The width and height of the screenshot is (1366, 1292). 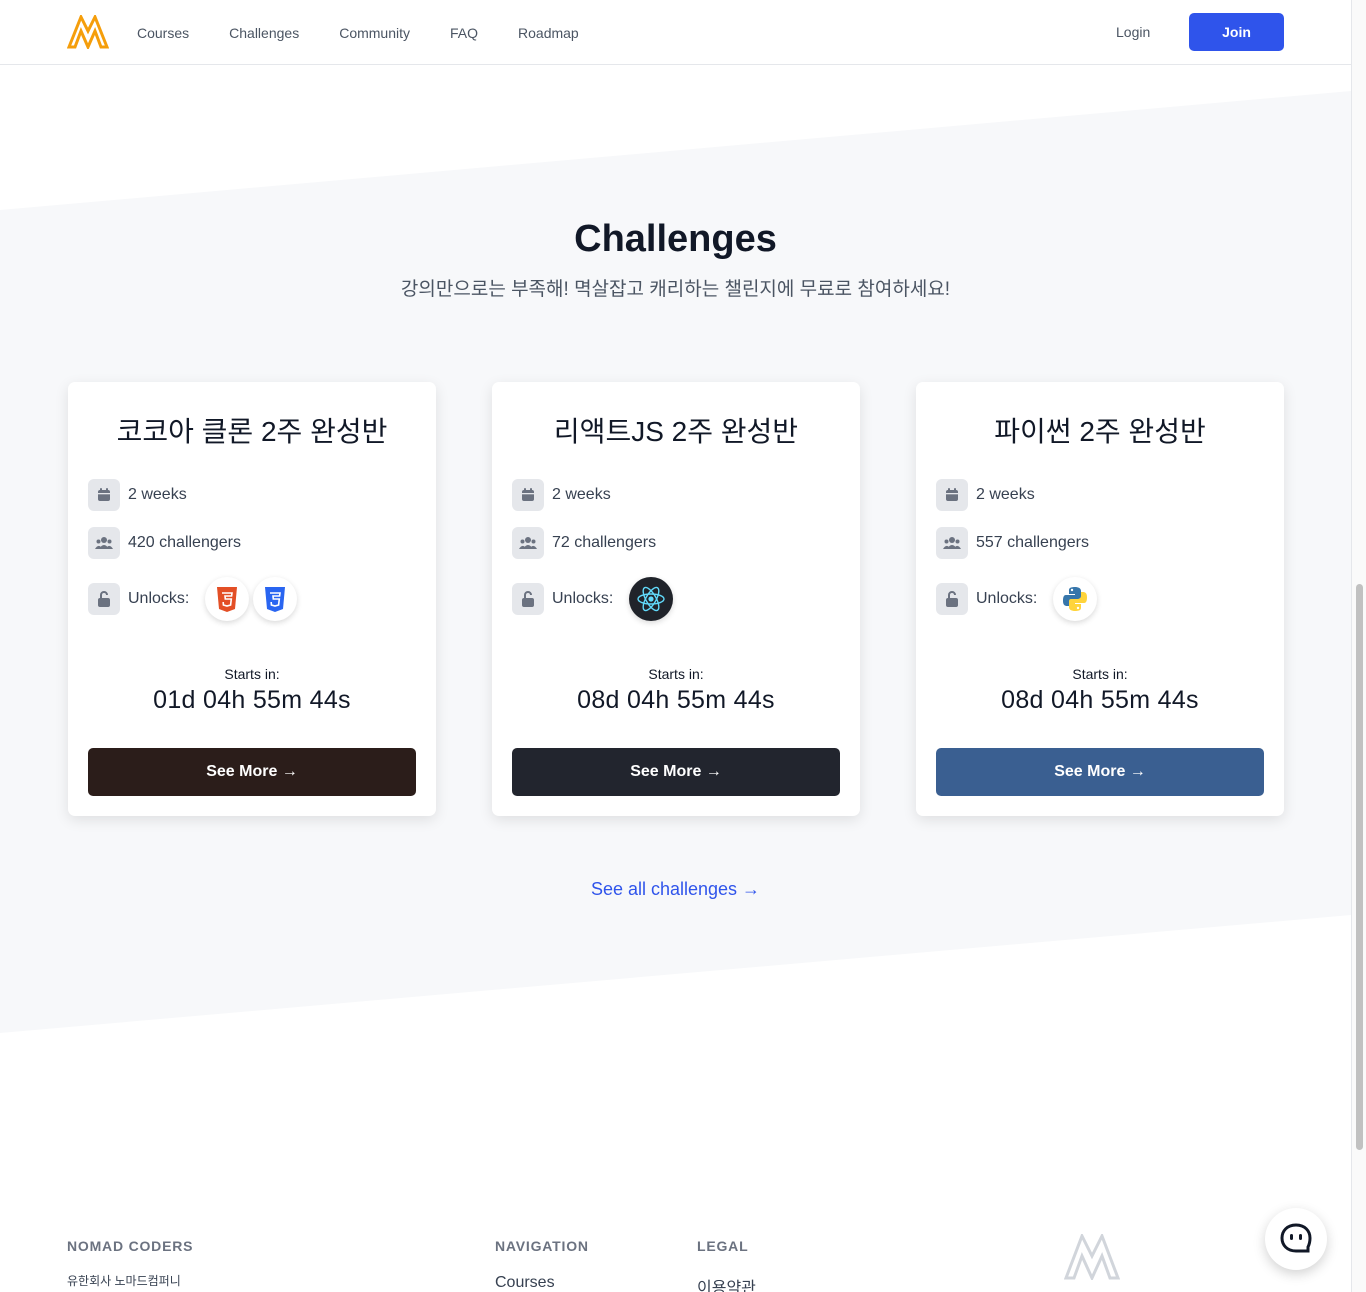 I want to click on html5-icon, so click(x=227, y=599).